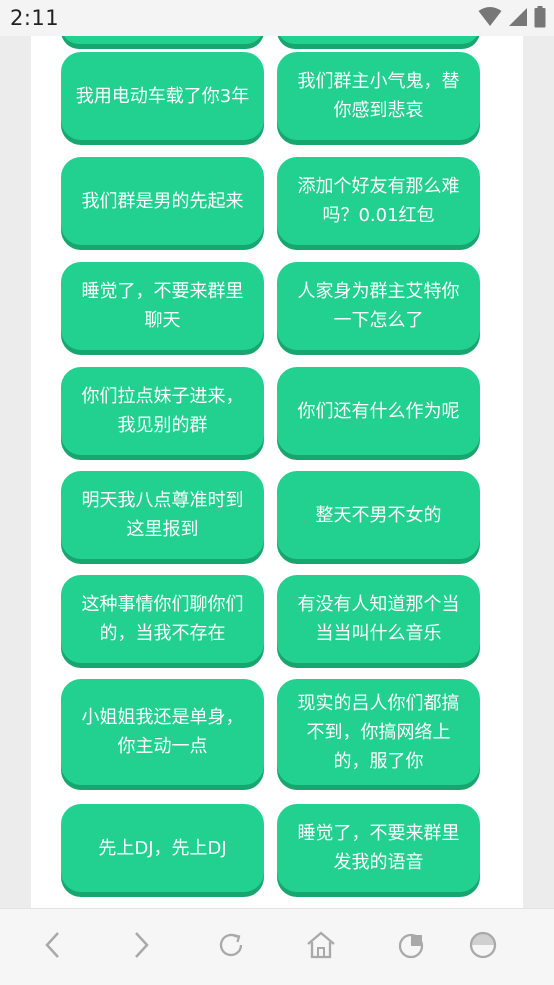 This screenshot has width=554, height=985. What do you see at coordinates (378, 96) in the screenshot?
I see `phrase-tile: 我们群主小气鬼，替你感到悲哀` at bounding box center [378, 96].